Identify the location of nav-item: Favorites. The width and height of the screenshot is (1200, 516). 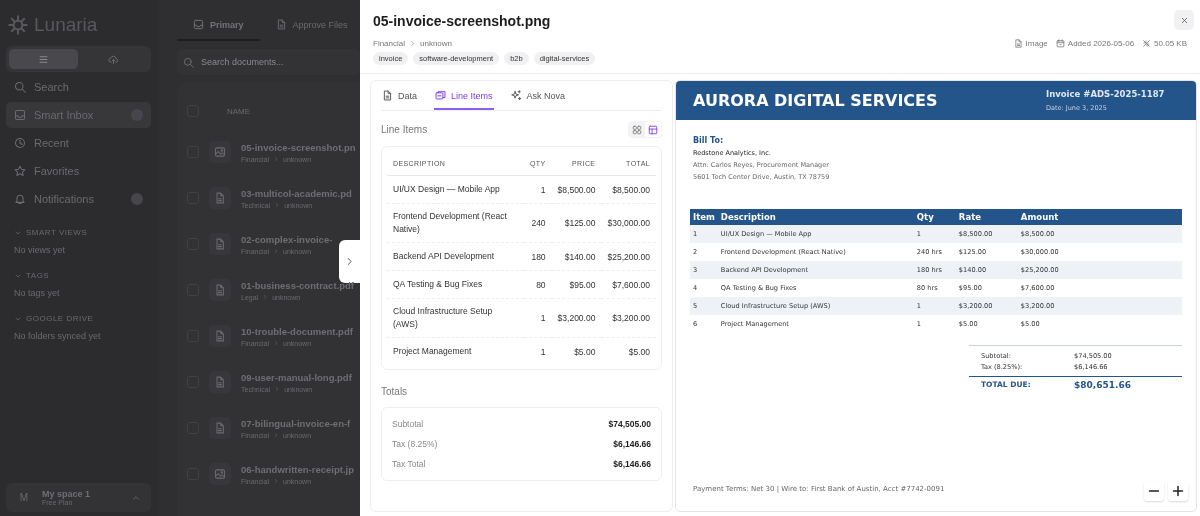
(78, 171).